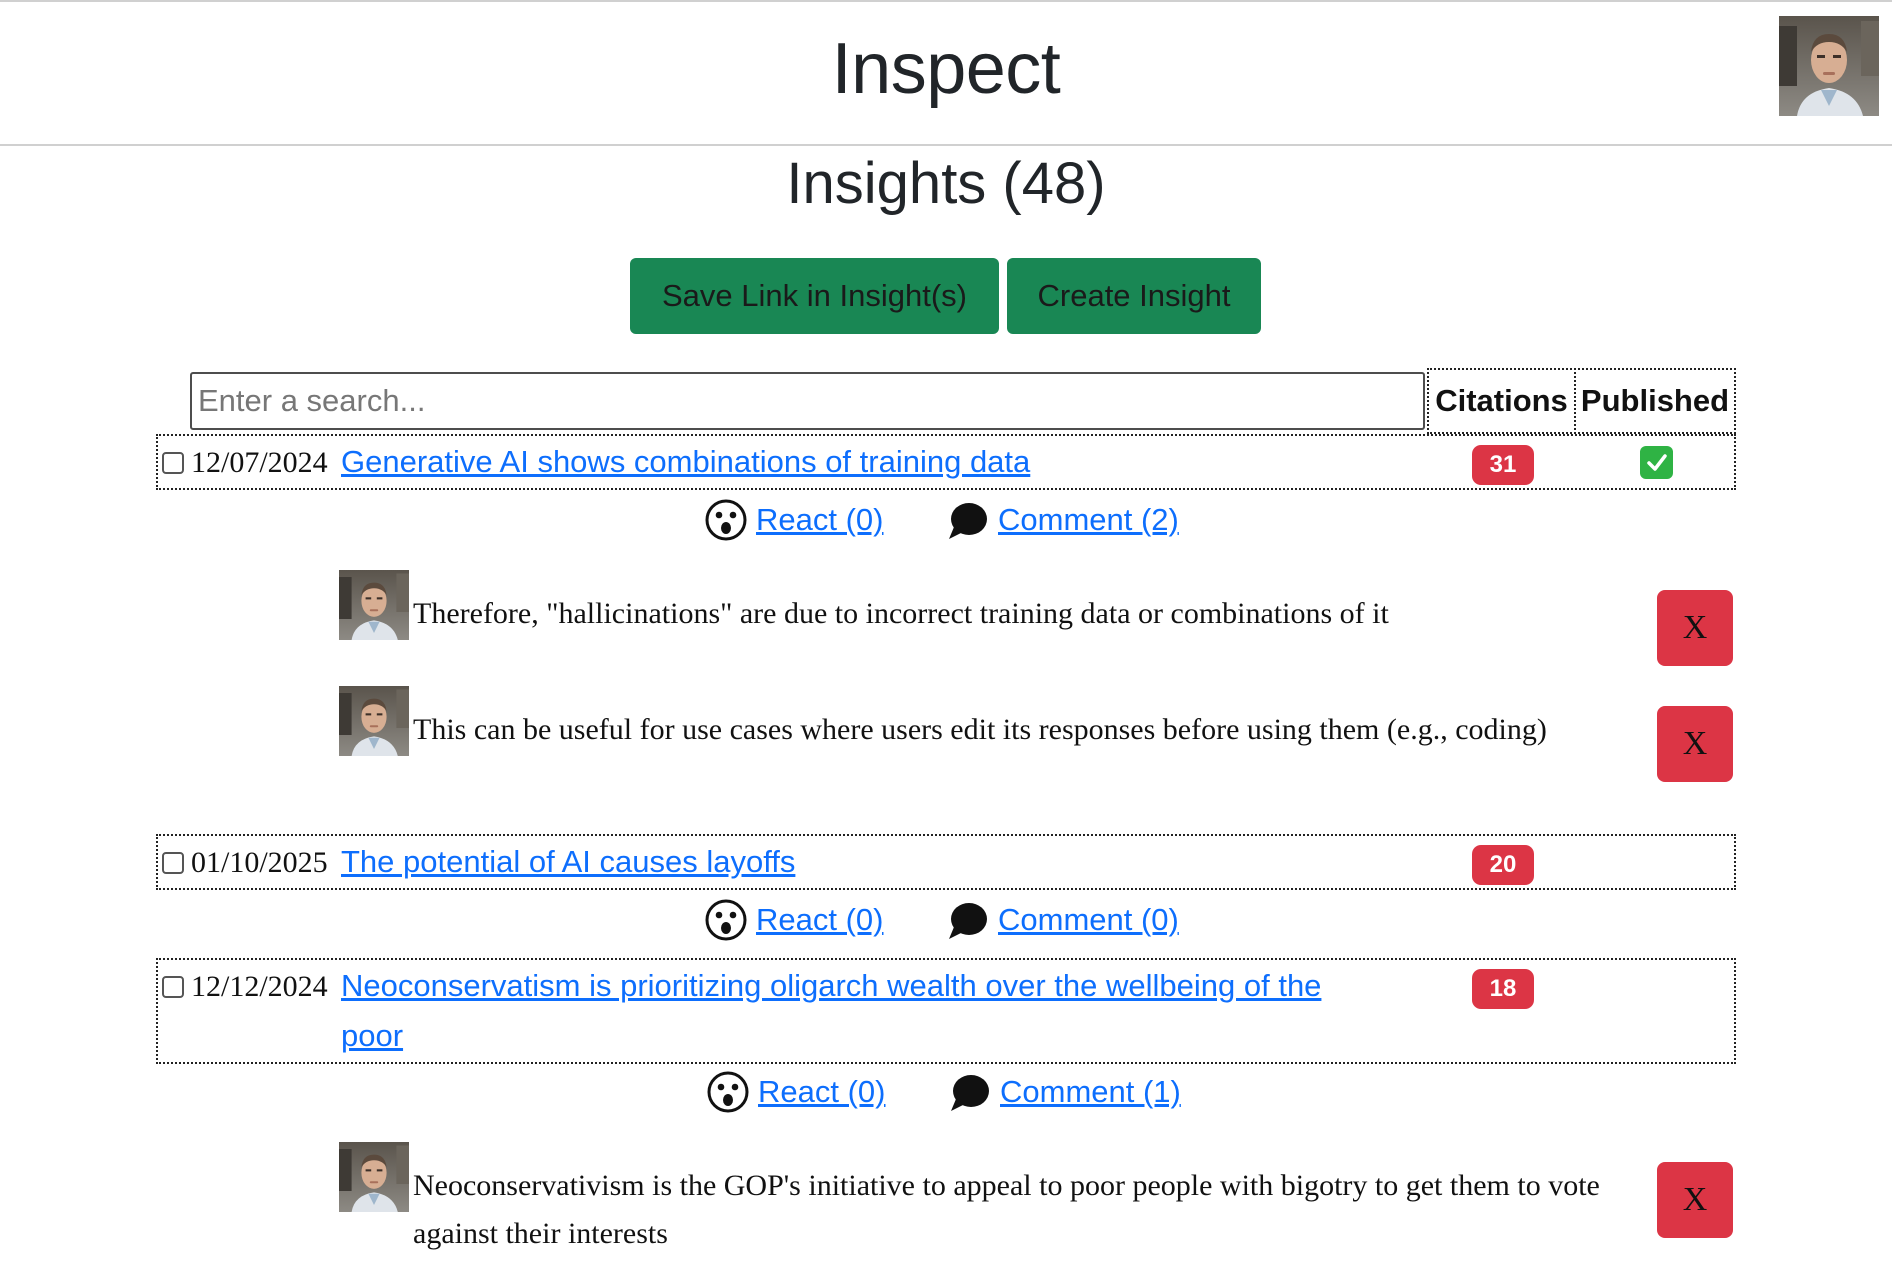 The height and width of the screenshot is (1264, 1892). Describe the element at coordinates (1503, 989) in the screenshot. I see `citations-badge: 18` at that location.